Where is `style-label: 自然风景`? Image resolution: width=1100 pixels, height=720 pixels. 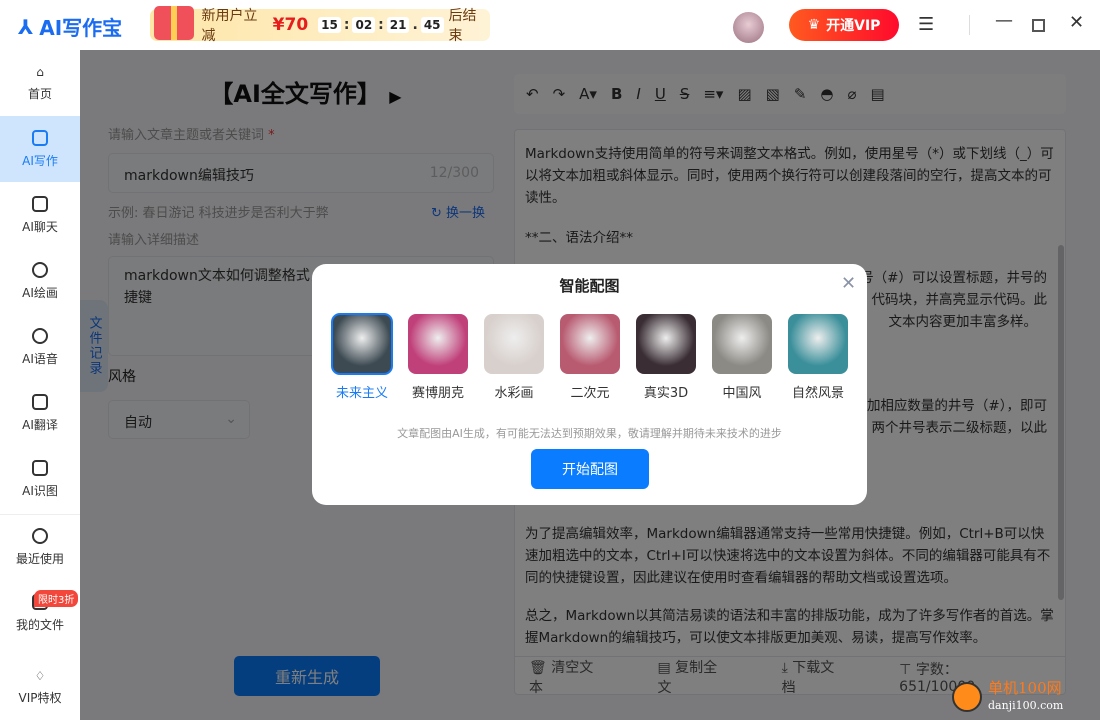
style-label: 自然风景 is located at coordinates (817, 393).